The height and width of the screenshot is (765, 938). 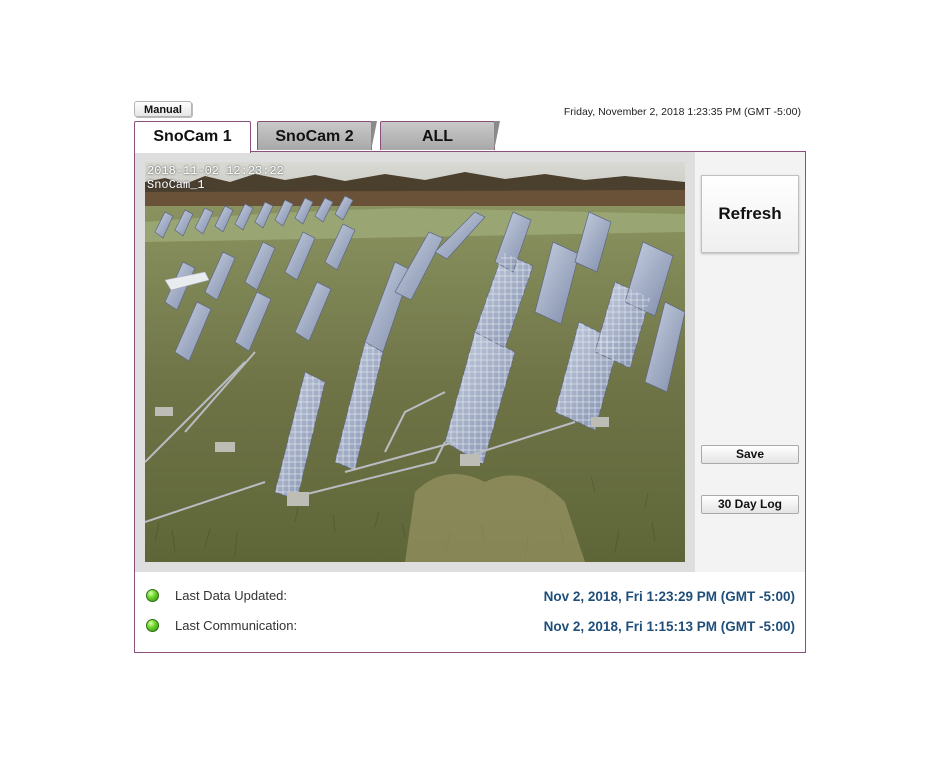 I want to click on 30-day-log-button: 30 Day Log, so click(x=750, y=504).